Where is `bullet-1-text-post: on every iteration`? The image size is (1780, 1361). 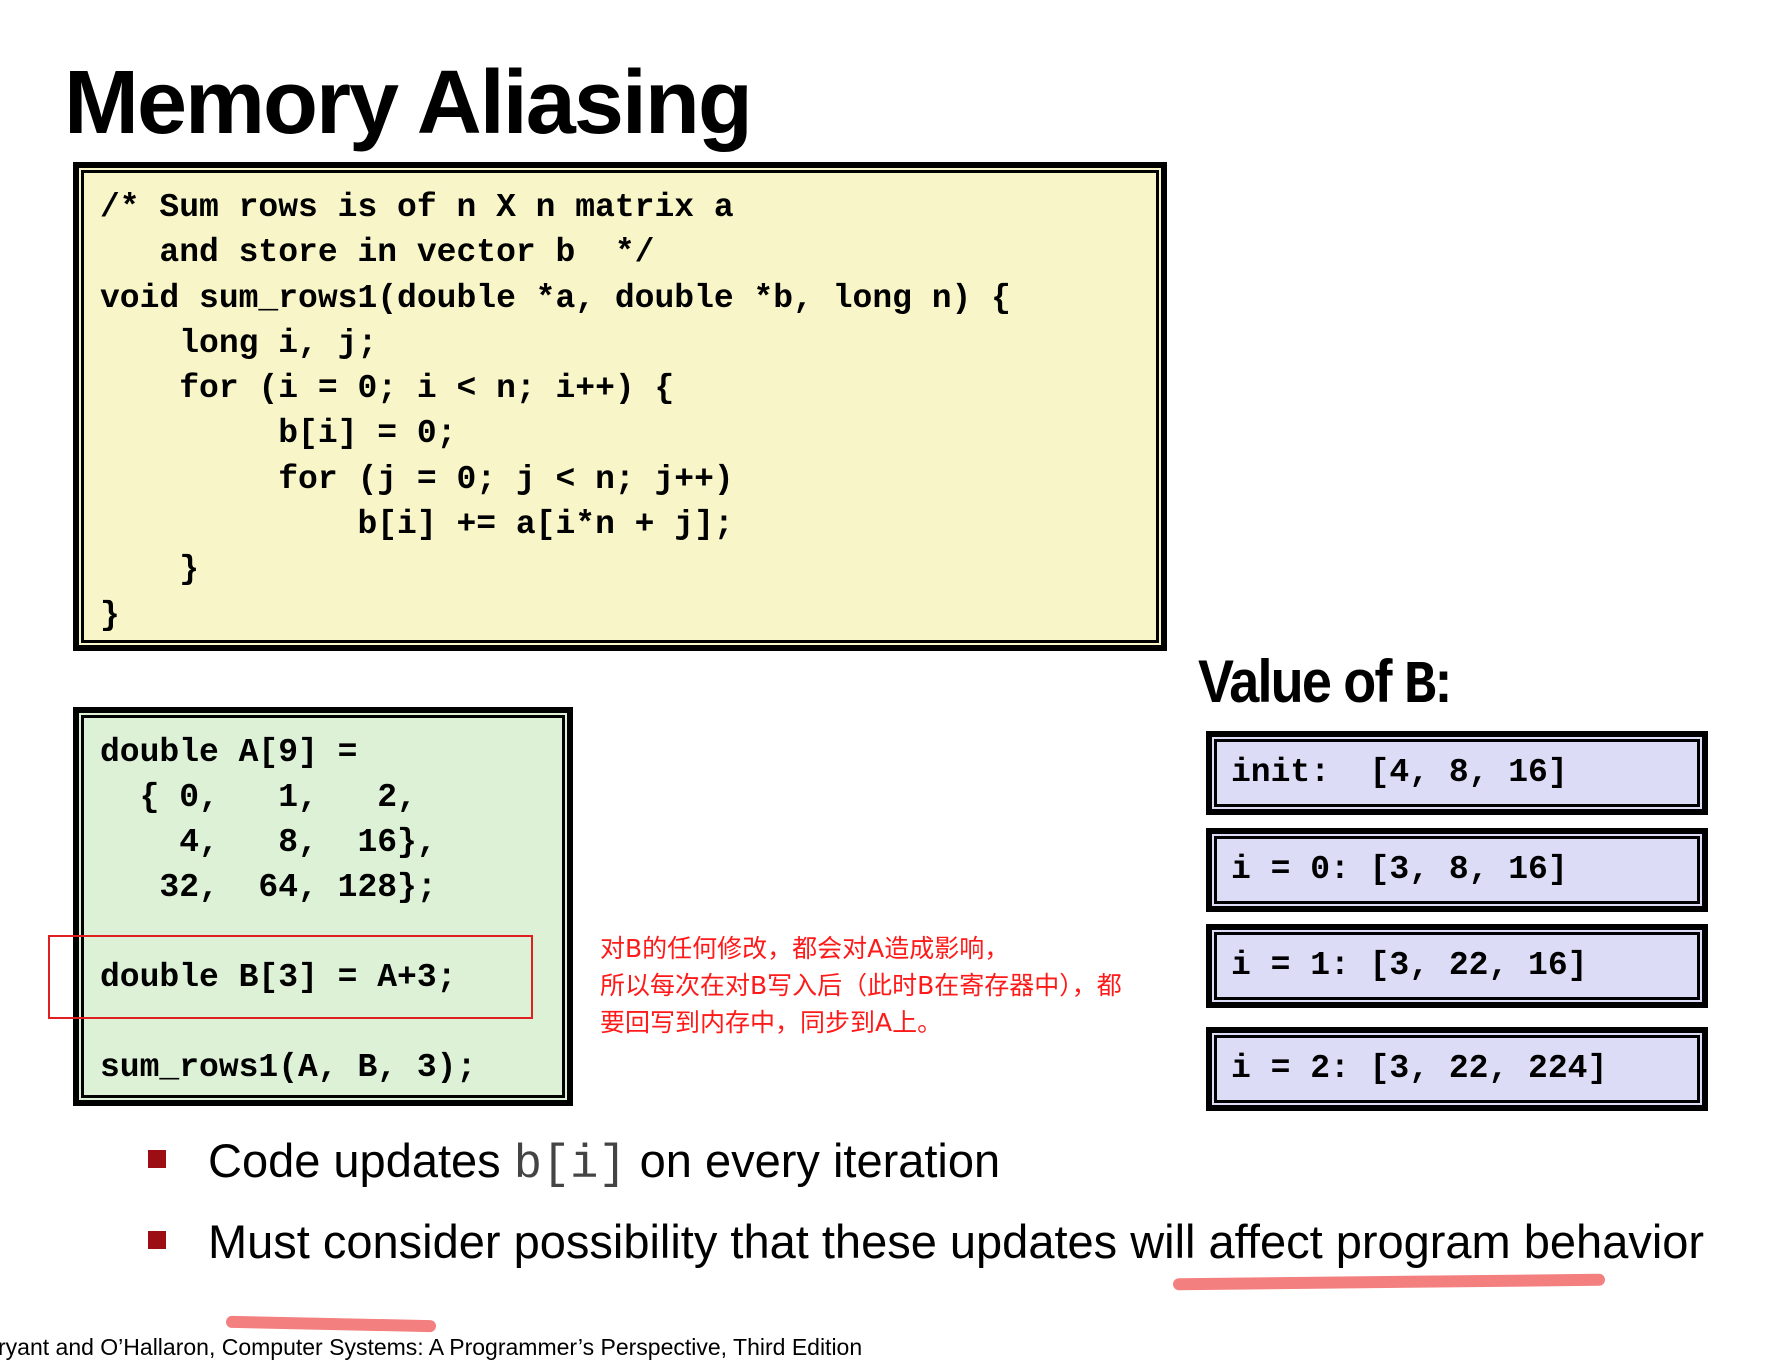 bullet-1-text-post: on every iteration is located at coordinates (813, 1160).